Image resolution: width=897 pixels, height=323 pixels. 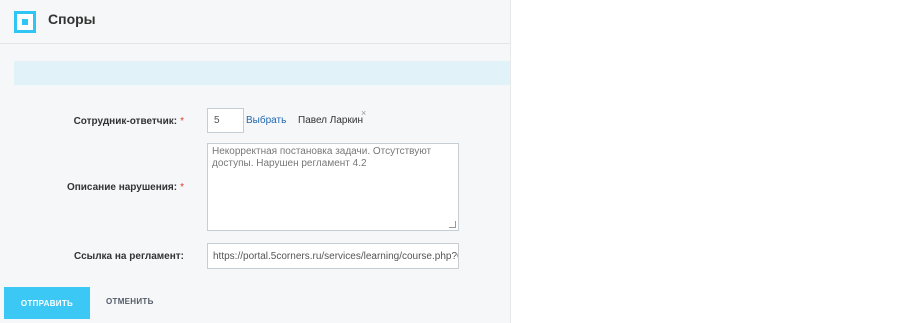 I want to click on violation-label: Описание нарушения: *, so click(x=125, y=187).